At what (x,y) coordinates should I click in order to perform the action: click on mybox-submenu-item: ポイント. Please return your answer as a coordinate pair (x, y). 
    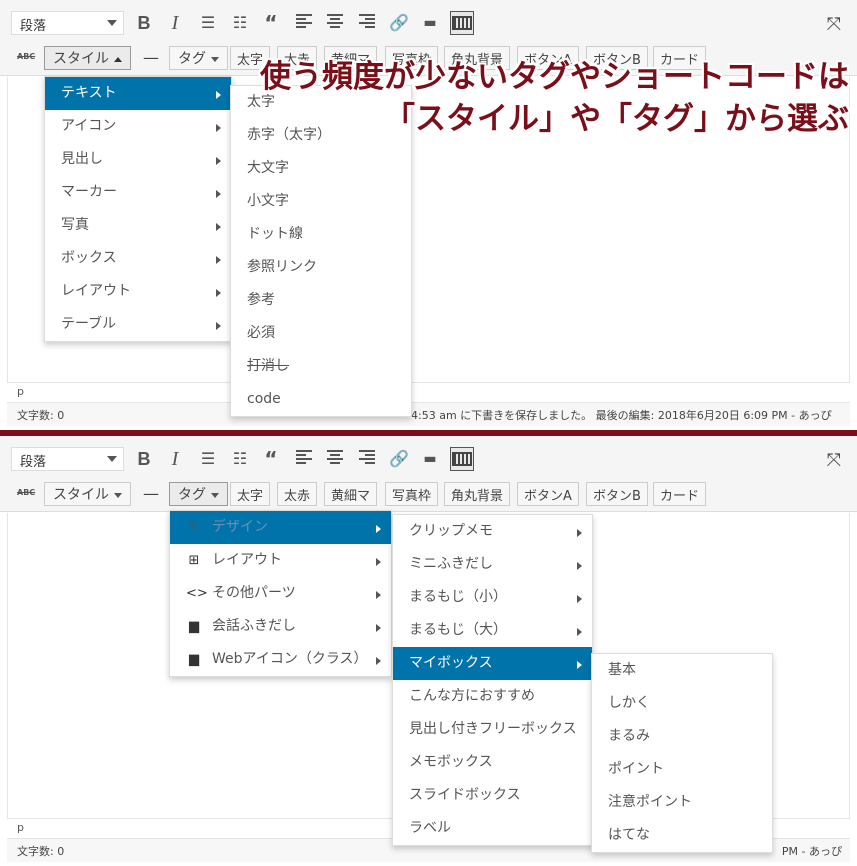
    Looking at the image, I should click on (682, 769).